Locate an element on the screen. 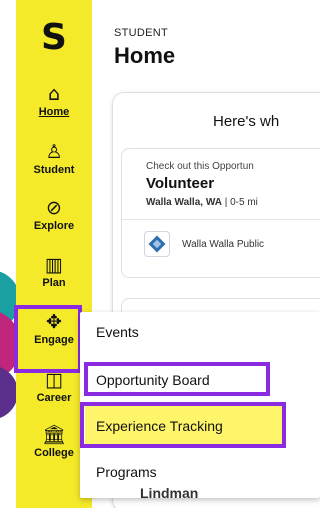 The width and height of the screenshot is (320, 508). sidebar-item-explore: ⊘ Explore is located at coordinates (54, 215).